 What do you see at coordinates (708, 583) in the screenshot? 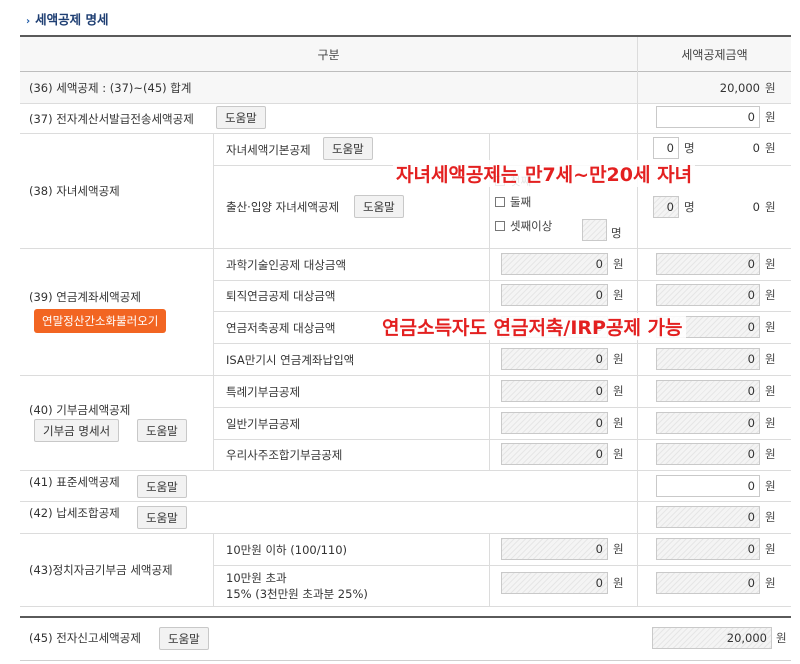
I see `row43-item2-value: 0` at bounding box center [708, 583].